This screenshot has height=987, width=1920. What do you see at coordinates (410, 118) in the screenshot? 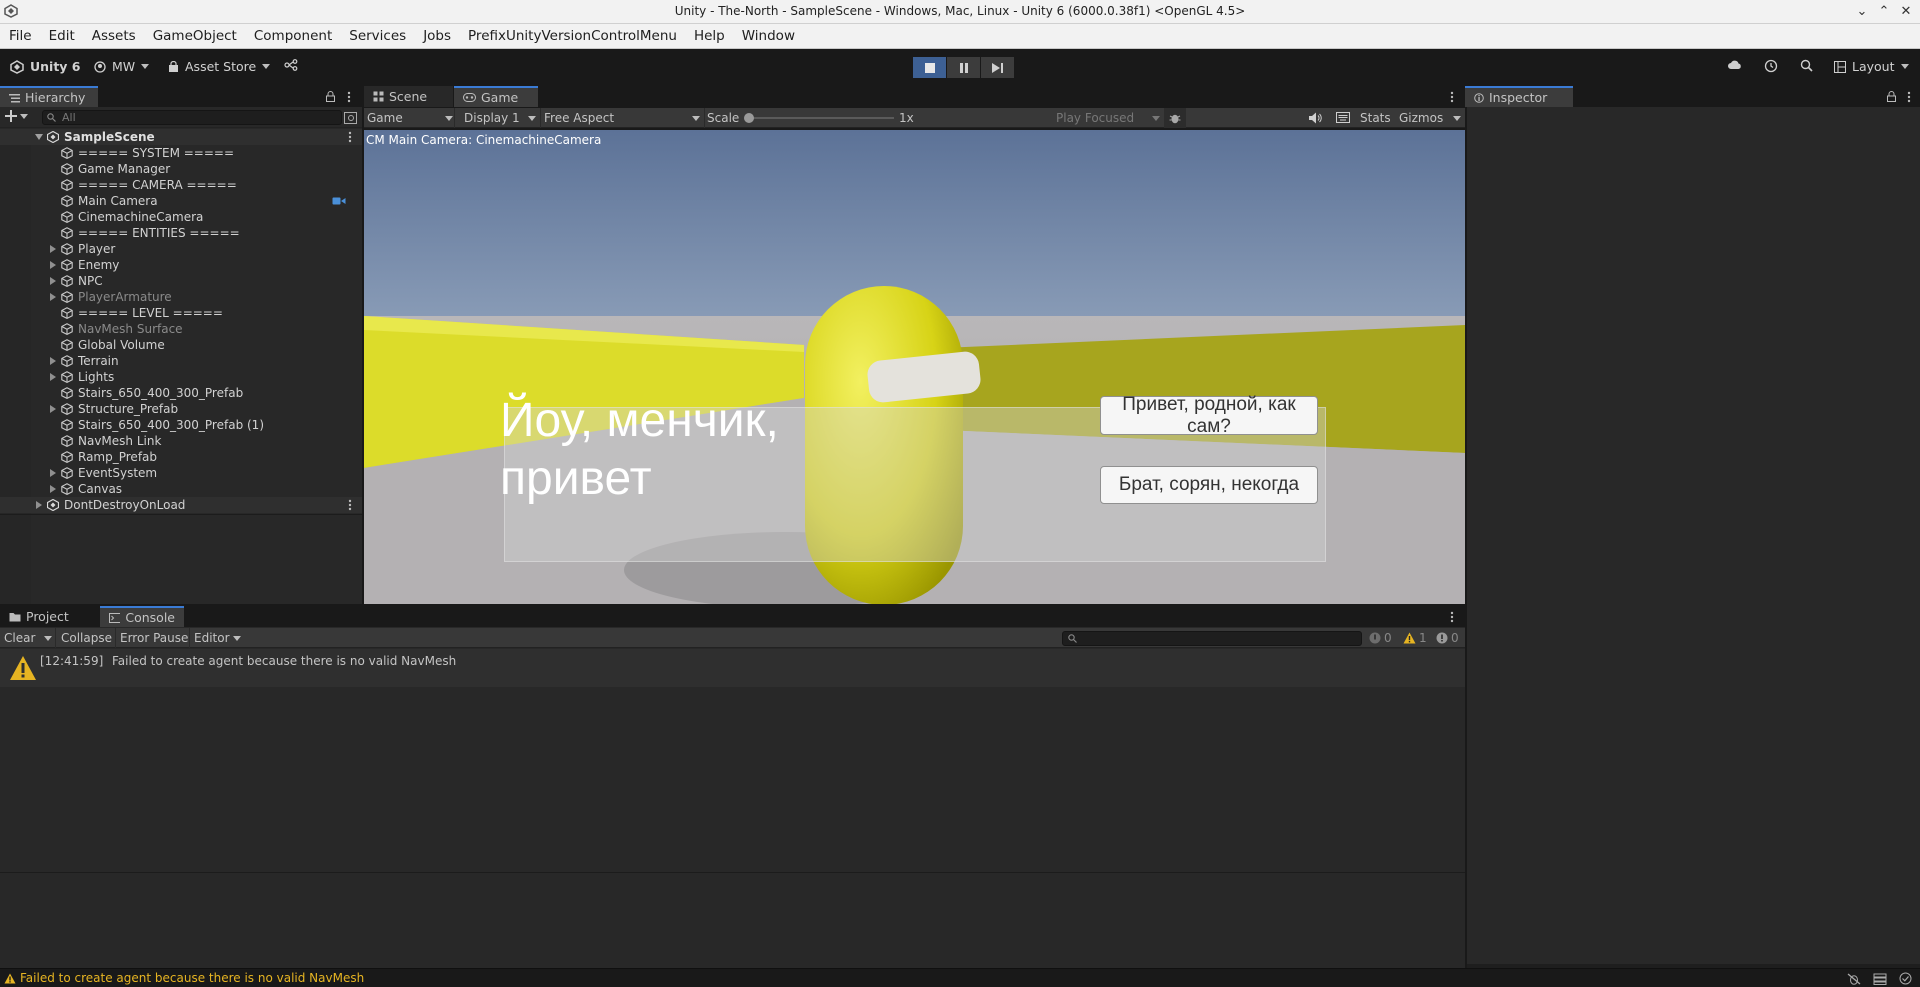
I see `game-mode-dropdown: Game` at bounding box center [410, 118].